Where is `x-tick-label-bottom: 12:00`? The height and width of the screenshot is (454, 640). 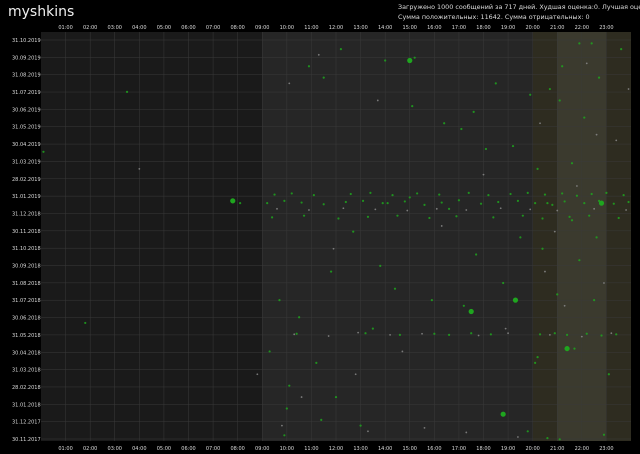 x-tick-label-bottom: 12:00 is located at coordinates (336, 449).